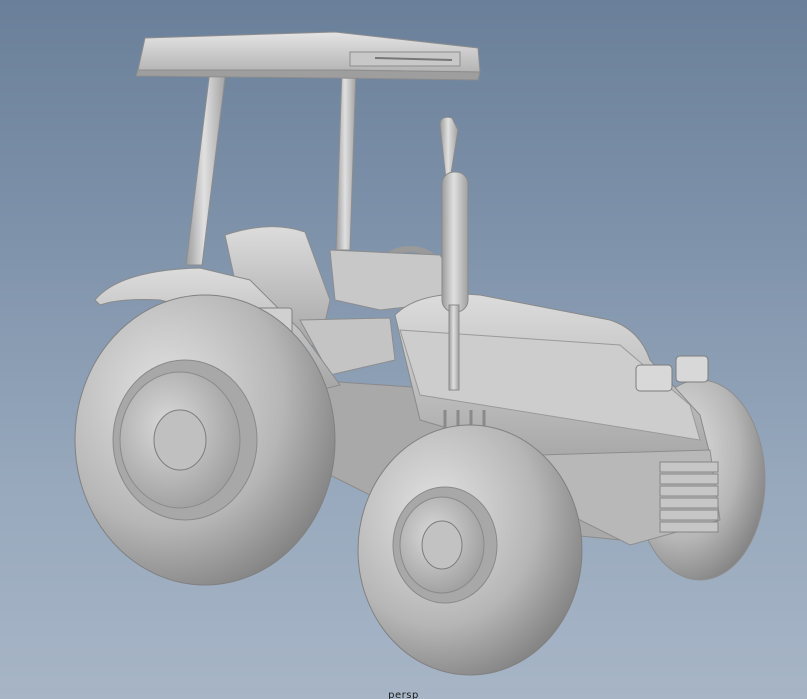 The image size is (807, 699). Describe the element at coordinates (308, 56) in the screenshot. I see `canopy-roof` at that location.